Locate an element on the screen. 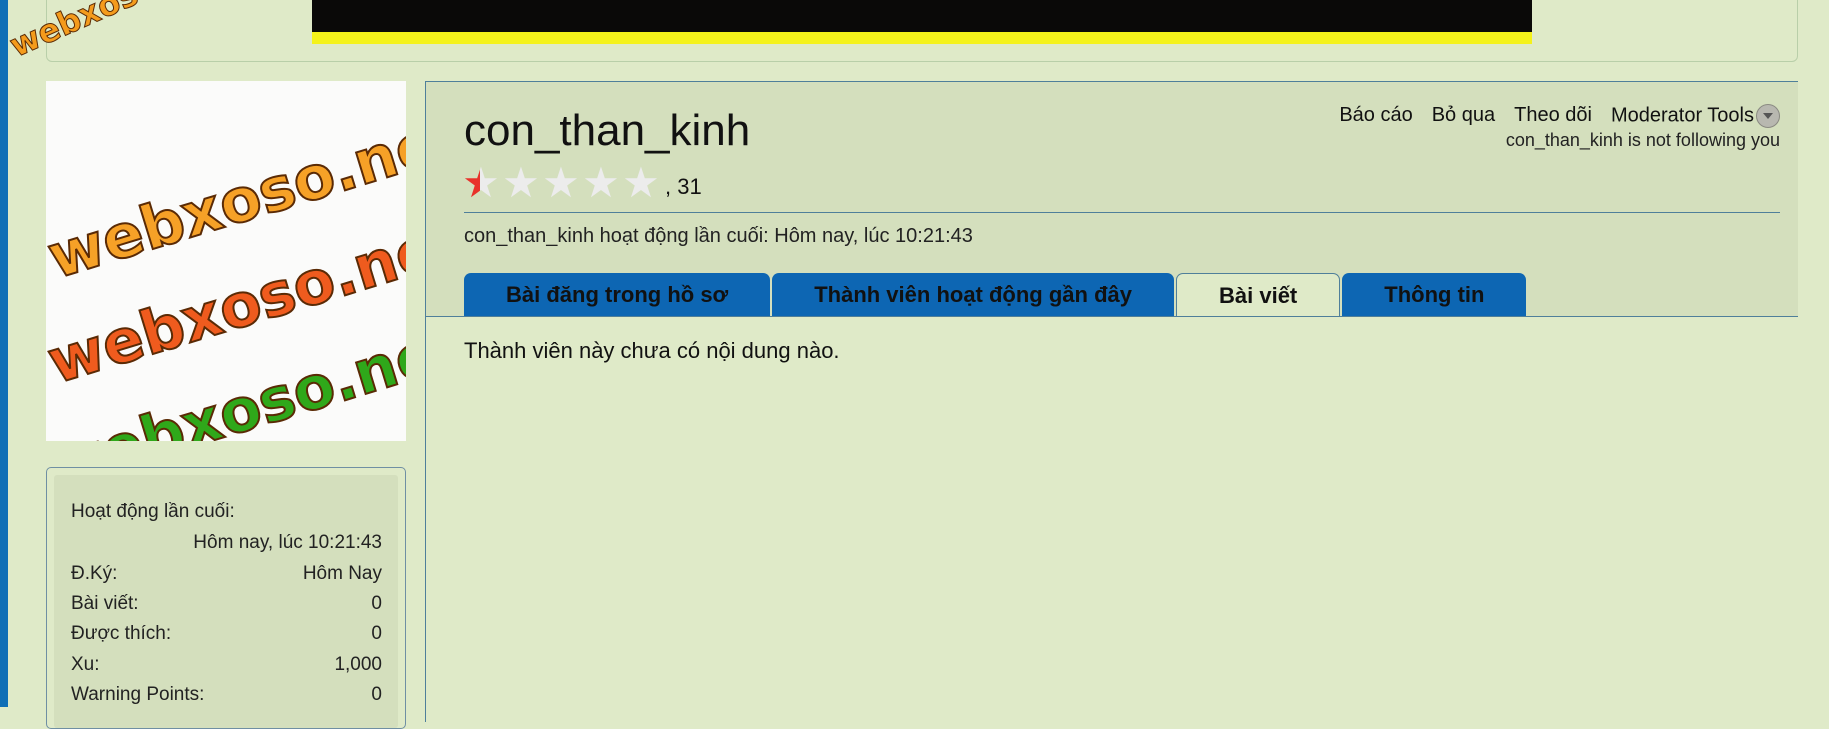 The image size is (1829, 729). info-label: Đ.Ký: is located at coordinates (94, 573).